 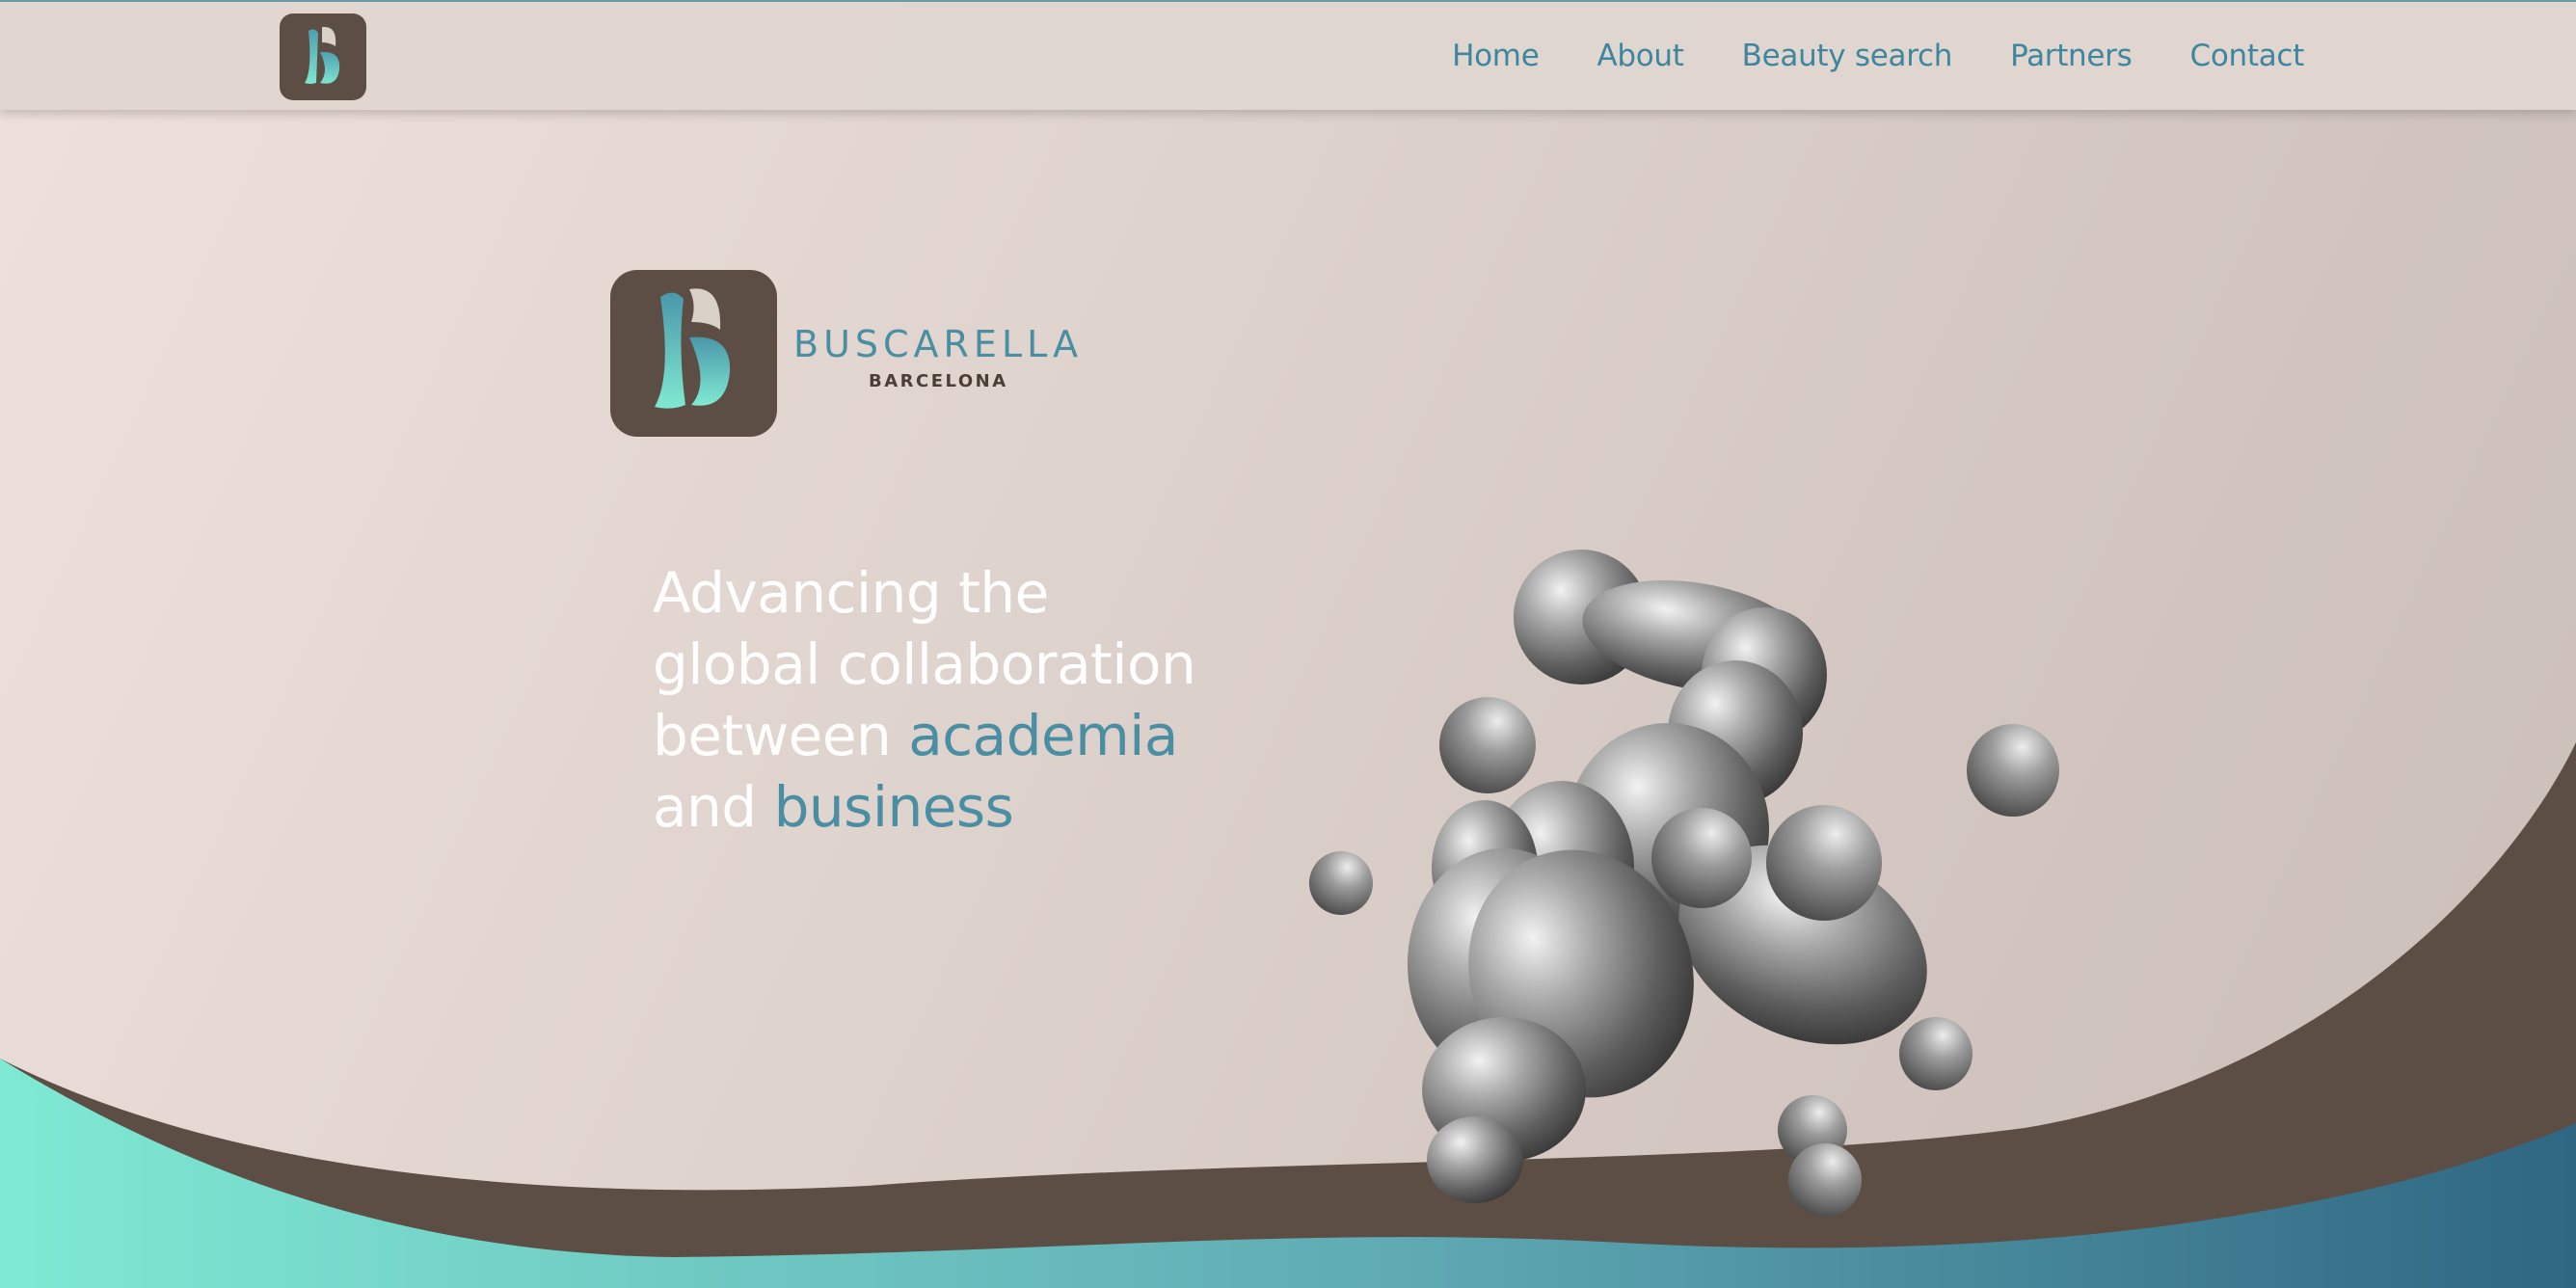 I want to click on headline-line-4-prefix: and, so click(x=714, y=807).